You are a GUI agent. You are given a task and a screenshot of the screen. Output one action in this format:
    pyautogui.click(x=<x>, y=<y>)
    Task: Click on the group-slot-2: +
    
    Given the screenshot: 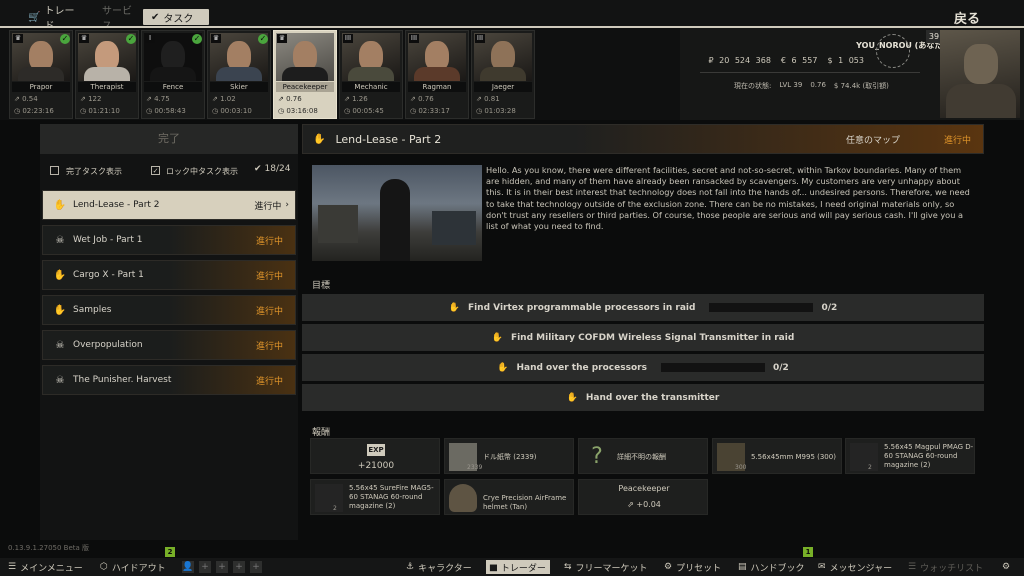 What is the action you would take?
    pyautogui.click(x=222, y=567)
    